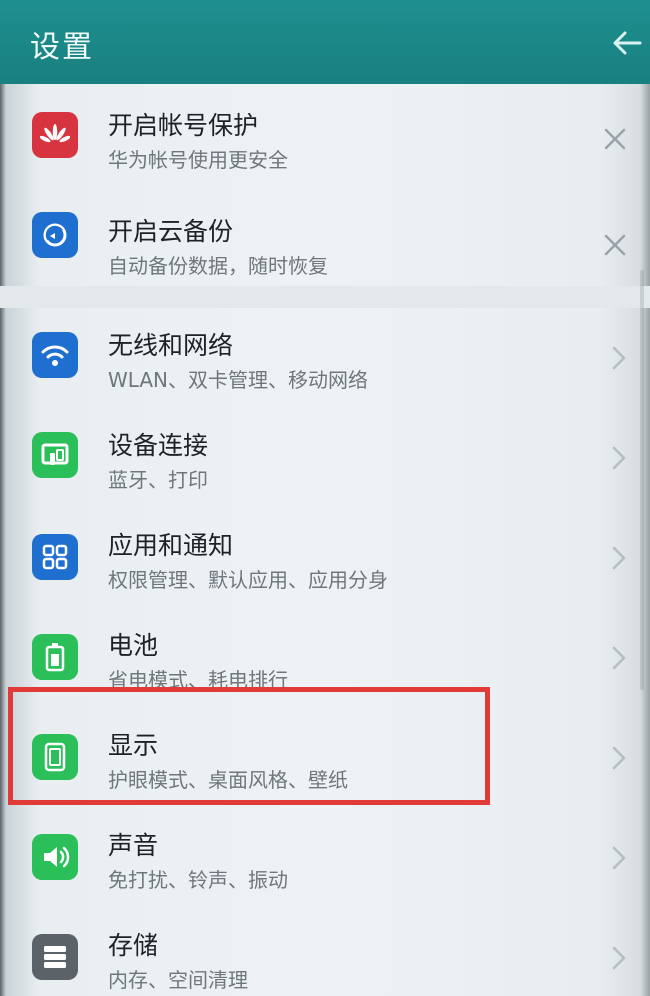 The image size is (650, 996). I want to click on setting-apps-notifications: 应用和通知 权限管理、默认应用、应用分身, so click(325, 558).